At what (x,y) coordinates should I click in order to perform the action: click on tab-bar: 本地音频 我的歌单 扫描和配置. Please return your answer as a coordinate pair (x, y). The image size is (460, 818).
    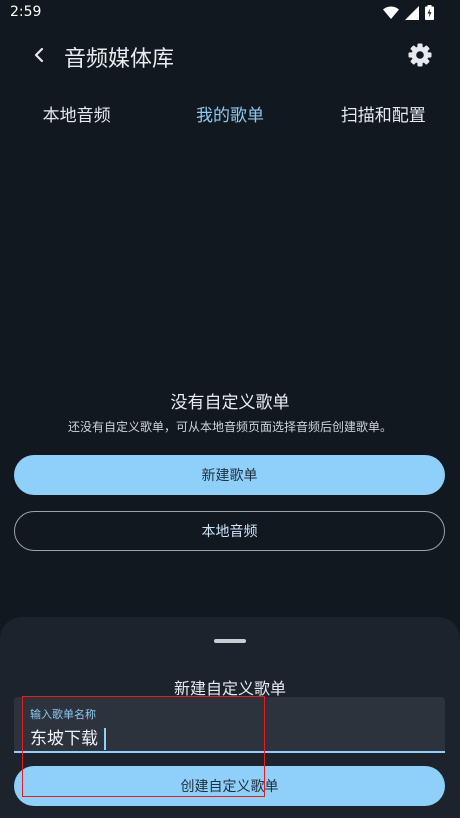
    Looking at the image, I should click on (230, 118).